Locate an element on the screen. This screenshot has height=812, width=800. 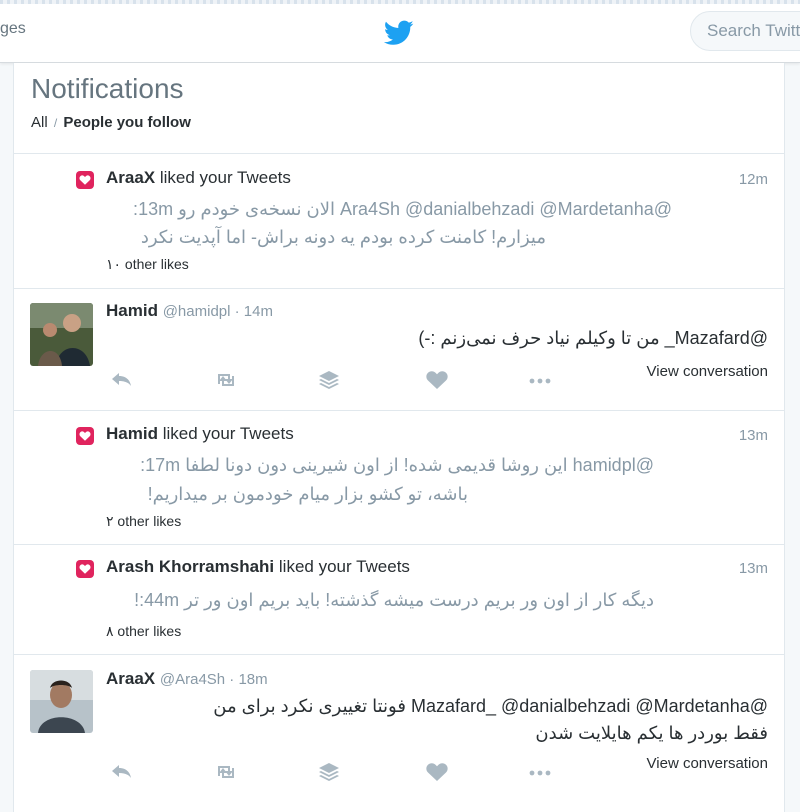
tweet-header: AraaX @Ara4Sh · 18m is located at coordinates (187, 679).